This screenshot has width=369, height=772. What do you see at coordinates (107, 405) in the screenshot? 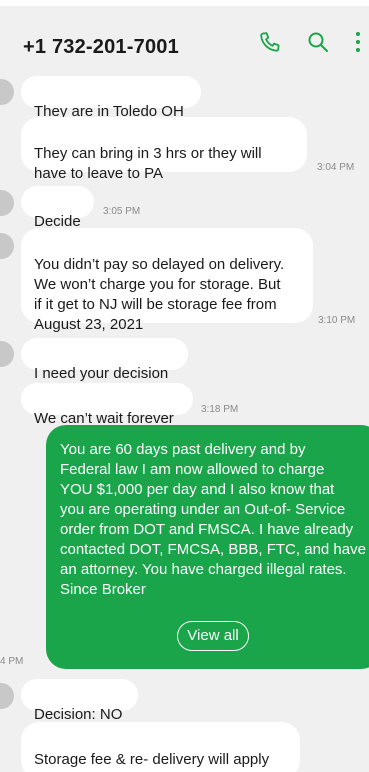
I see `incoming-message: We can’t wait forever` at bounding box center [107, 405].